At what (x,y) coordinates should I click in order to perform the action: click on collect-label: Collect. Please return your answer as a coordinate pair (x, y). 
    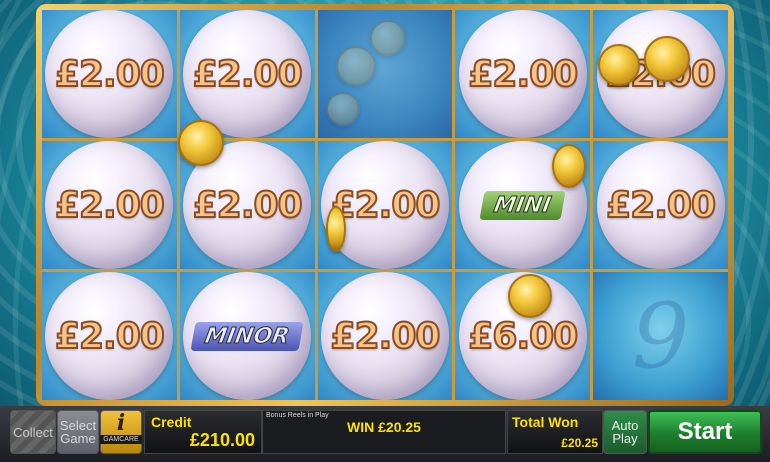
    Looking at the image, I should click on (33, 432).